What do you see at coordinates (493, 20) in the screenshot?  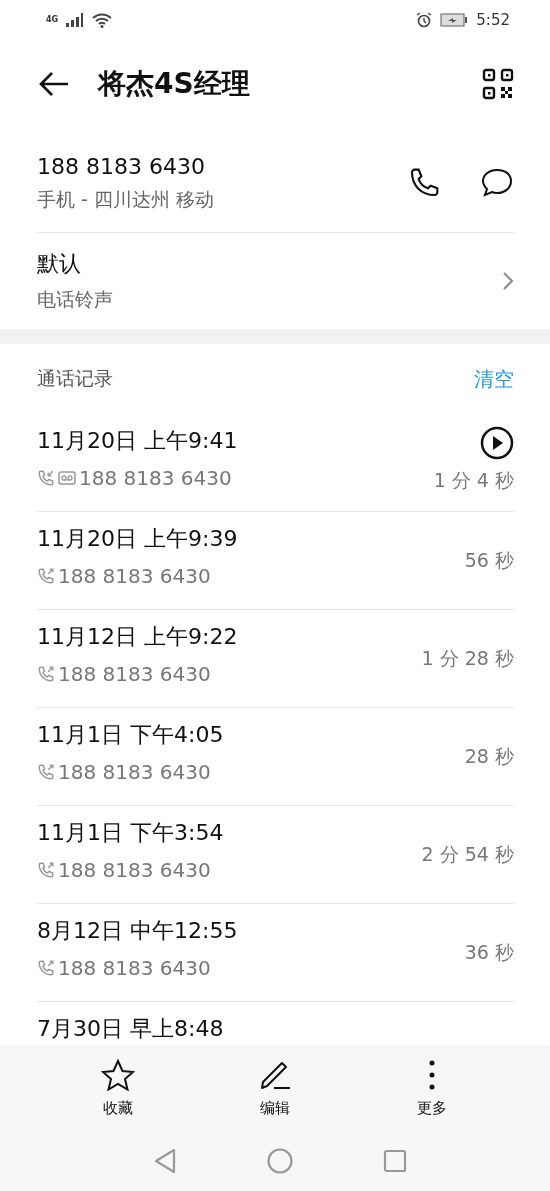 I see `clock-time: 5:52` at bounding box center [493, 20].